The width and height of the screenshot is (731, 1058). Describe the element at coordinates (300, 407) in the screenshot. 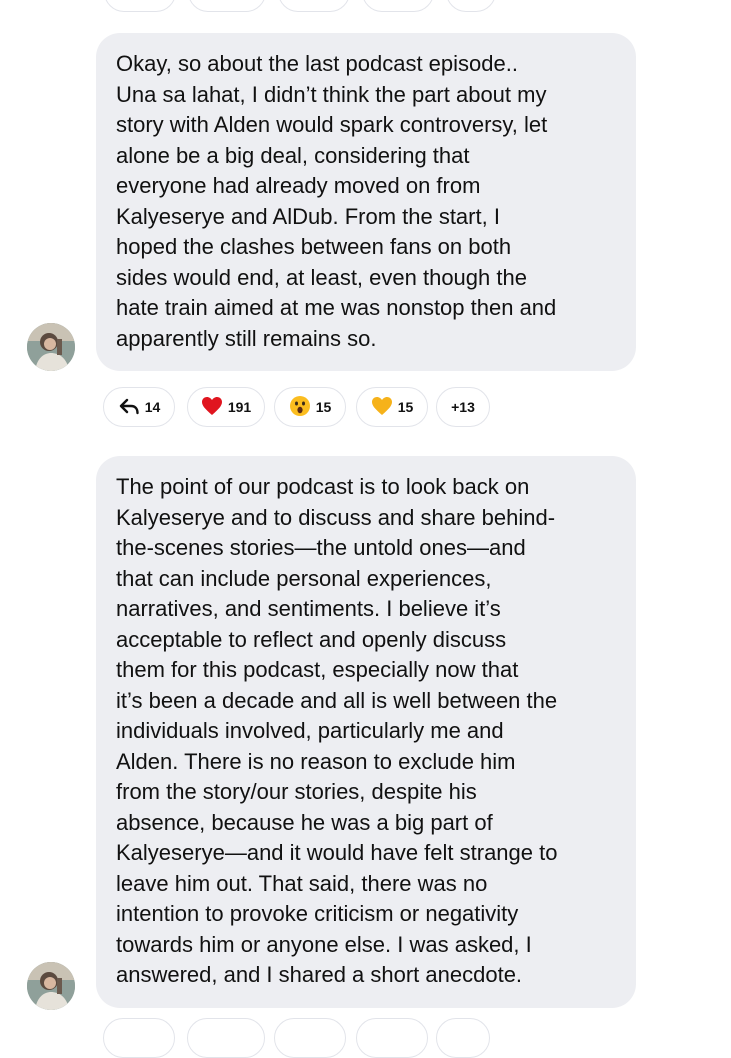

I see `surprised-face-emoji-icon` at that location.